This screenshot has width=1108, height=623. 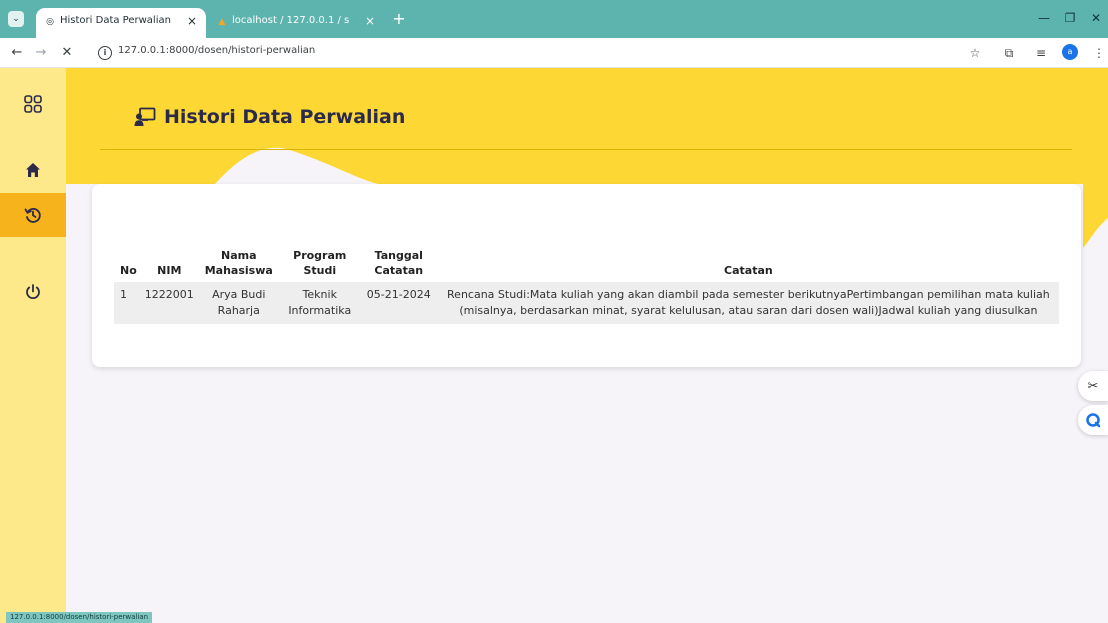 I want to click on site-info-icon: i, so click(x=105, y=53).